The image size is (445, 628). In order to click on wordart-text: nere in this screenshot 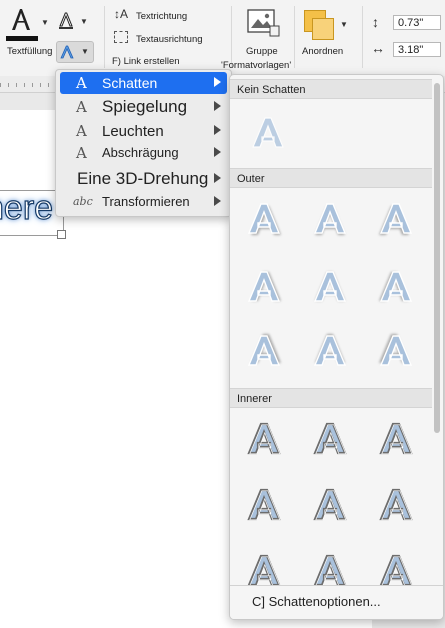, I will do `click(27, 207)`.